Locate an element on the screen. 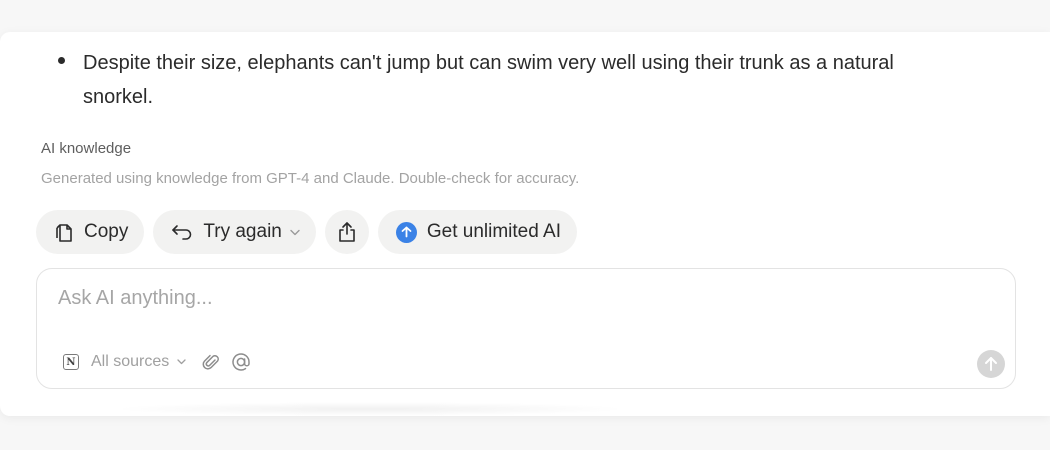 This screenshot has height=450, width=1050. ask-ai-input is located at coordinates (508, 298).